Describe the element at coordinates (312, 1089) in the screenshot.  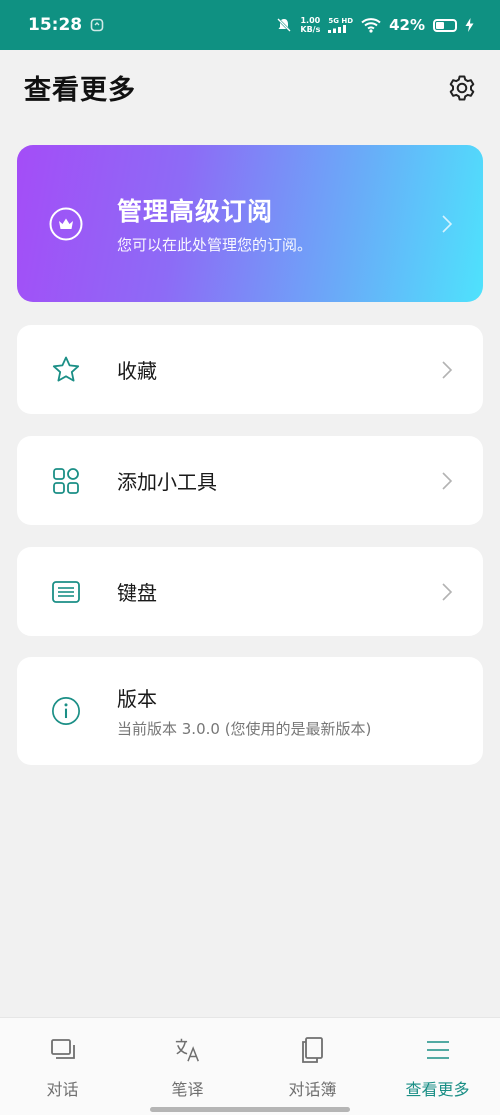
I see `nav-label: 对话簿` at that location.